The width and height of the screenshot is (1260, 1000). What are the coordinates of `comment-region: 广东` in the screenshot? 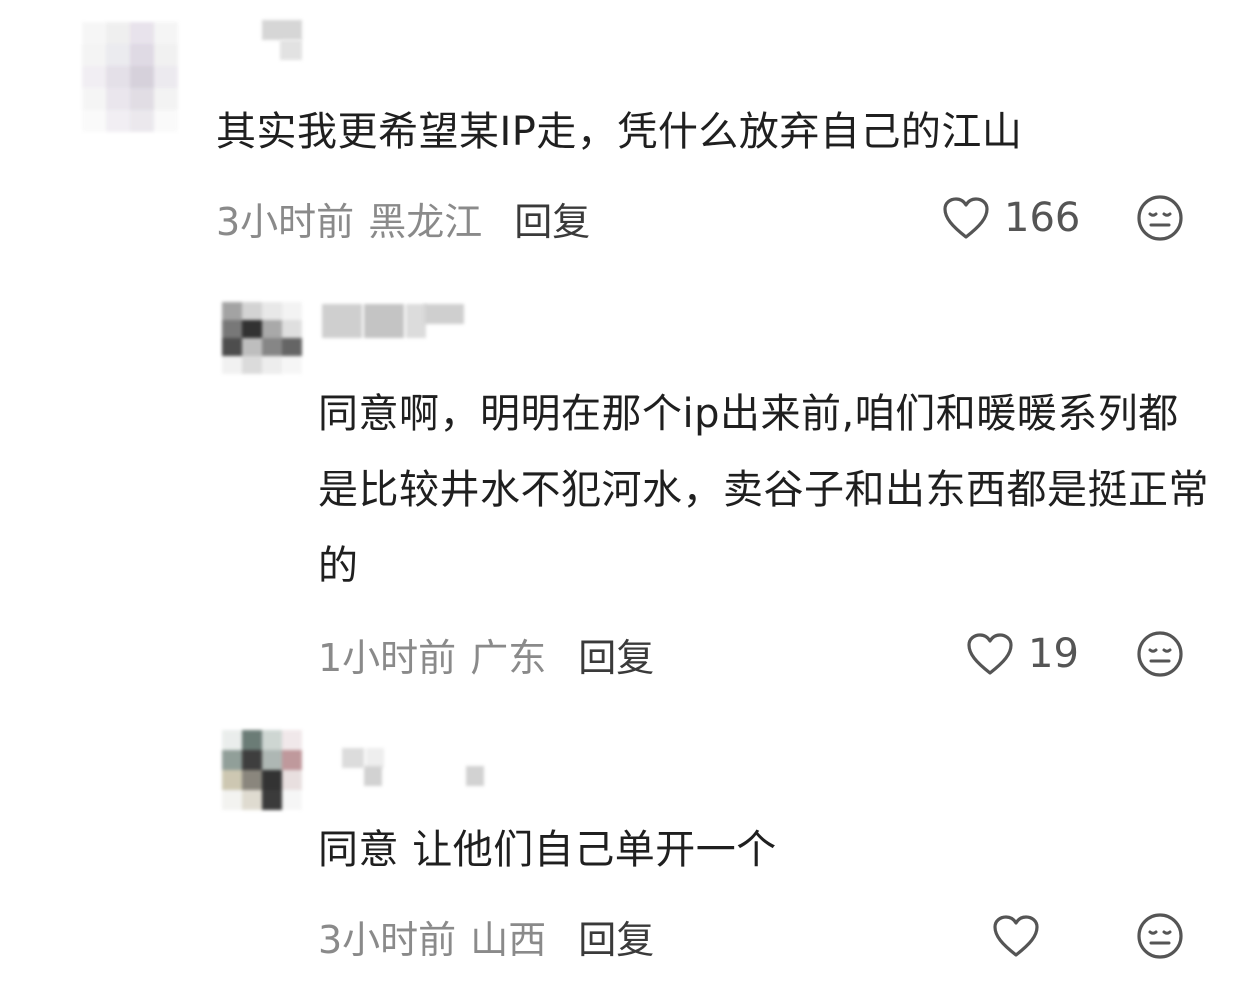 It's located at (508, 657).